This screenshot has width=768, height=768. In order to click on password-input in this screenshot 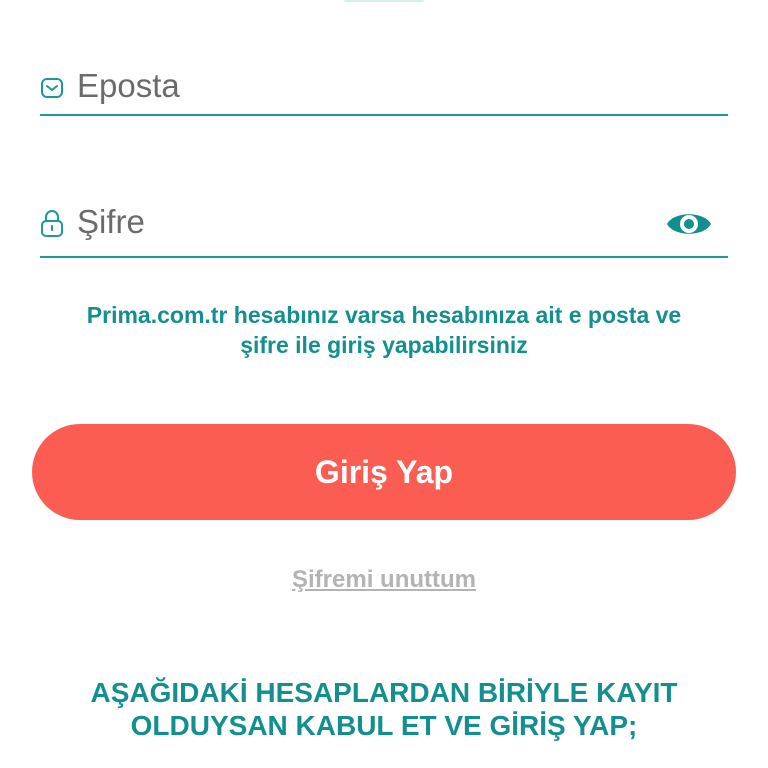, I will do `click(374, 222)`.